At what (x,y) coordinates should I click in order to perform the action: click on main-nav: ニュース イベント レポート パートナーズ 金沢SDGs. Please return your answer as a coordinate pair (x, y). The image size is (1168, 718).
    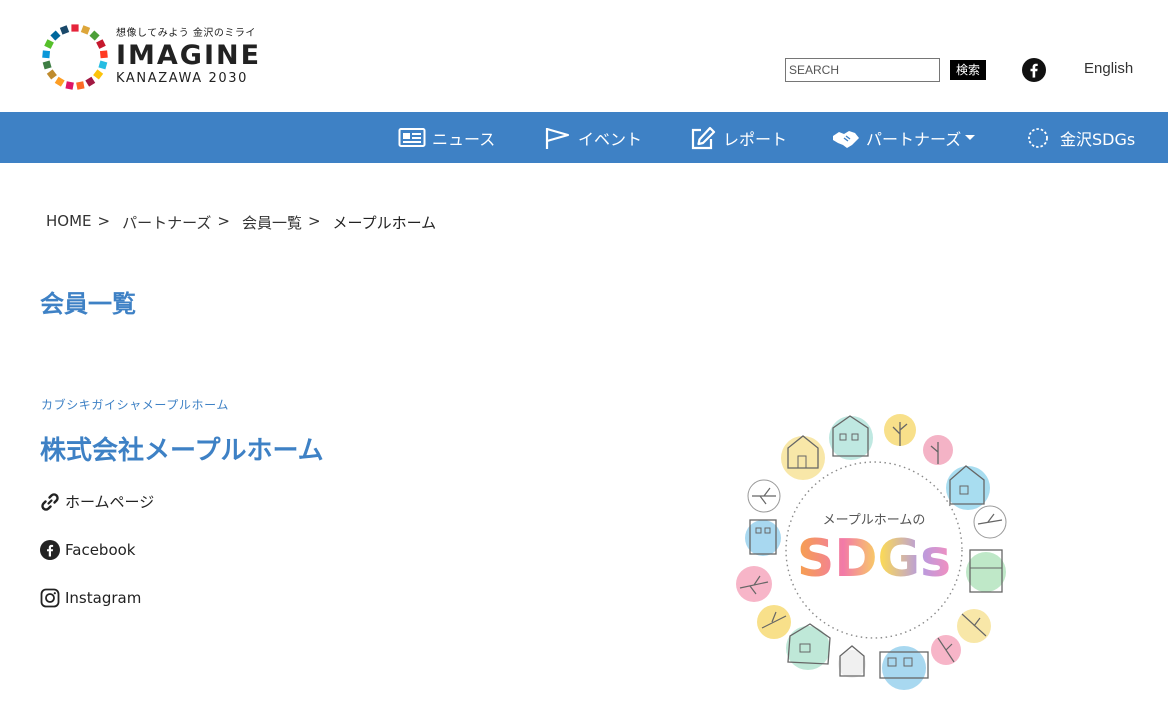
    Looking at the image, I should click on (584, 137).